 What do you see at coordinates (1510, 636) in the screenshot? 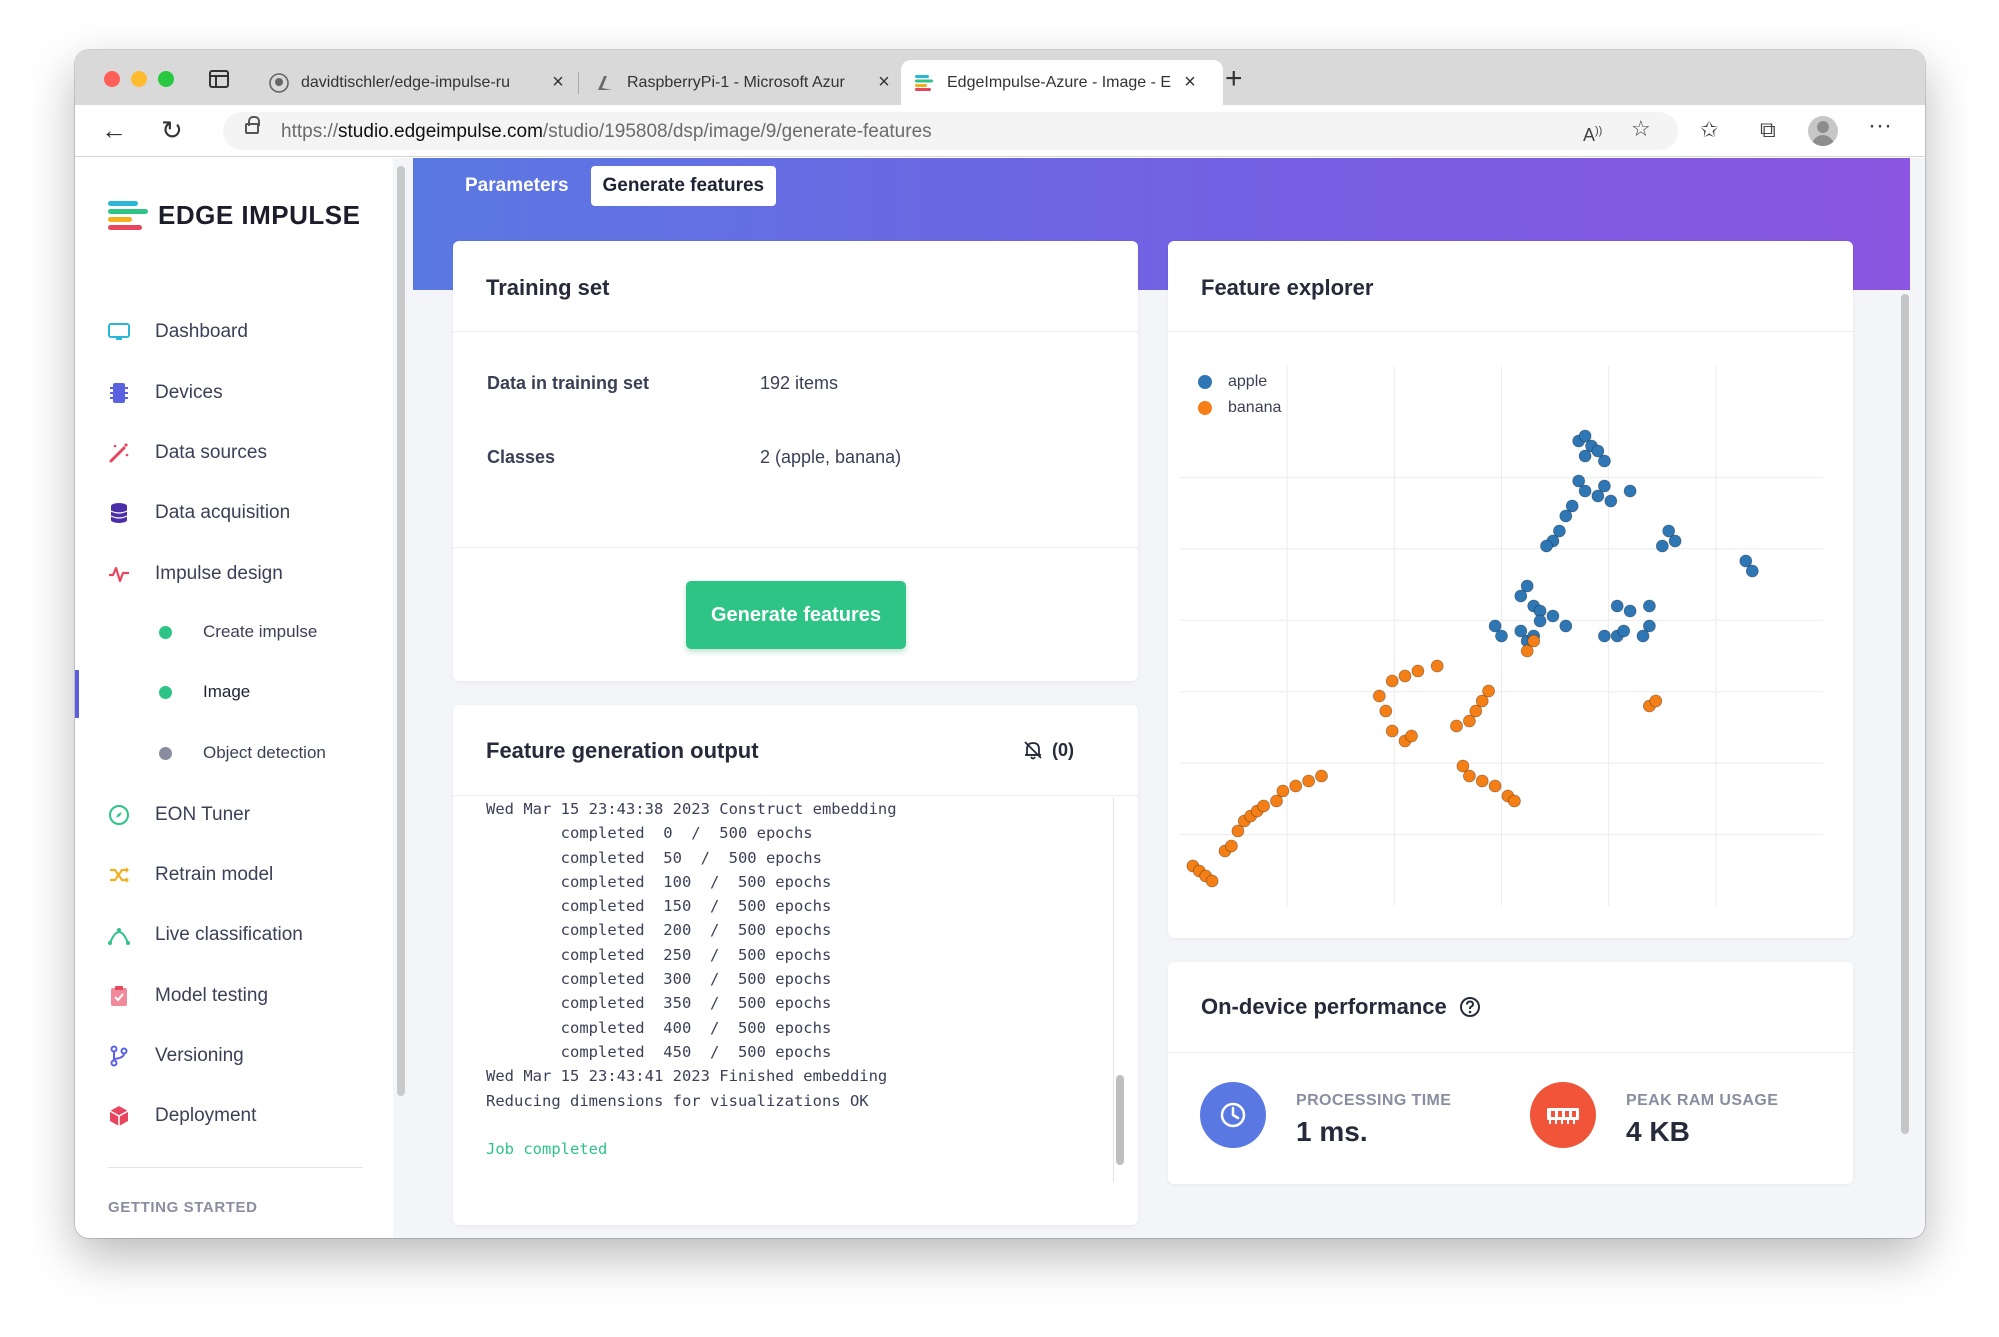
I see `feature-explorer-scatter` at bounding box center [1510, 636].